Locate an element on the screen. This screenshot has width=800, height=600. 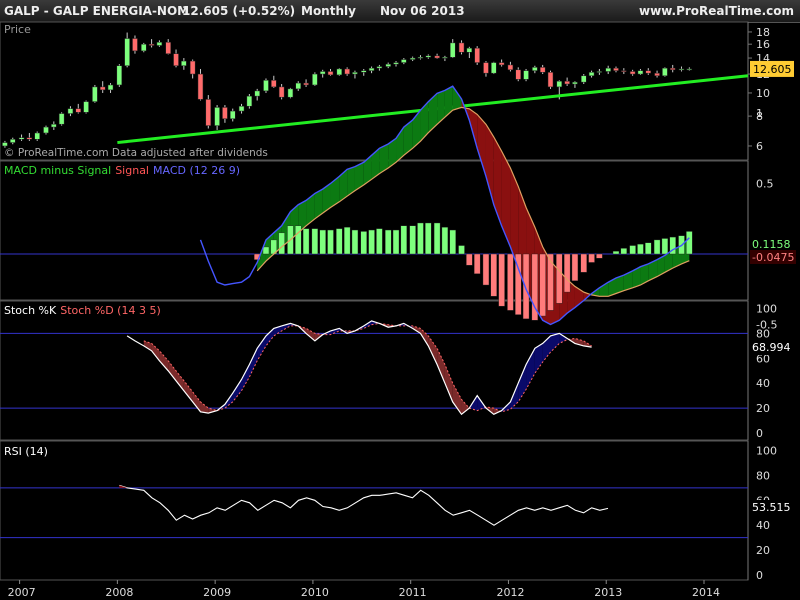
x-tick-label: 2007 is located at coordinates (22, 592).